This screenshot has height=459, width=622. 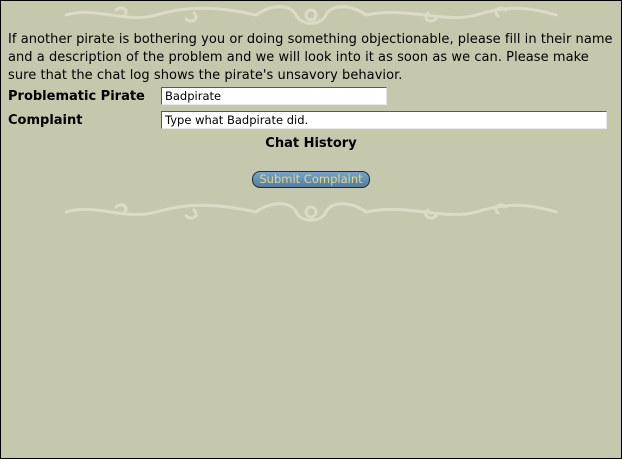 I want to click on chat-history-heading: Chat History, so click(x=311, y=143).